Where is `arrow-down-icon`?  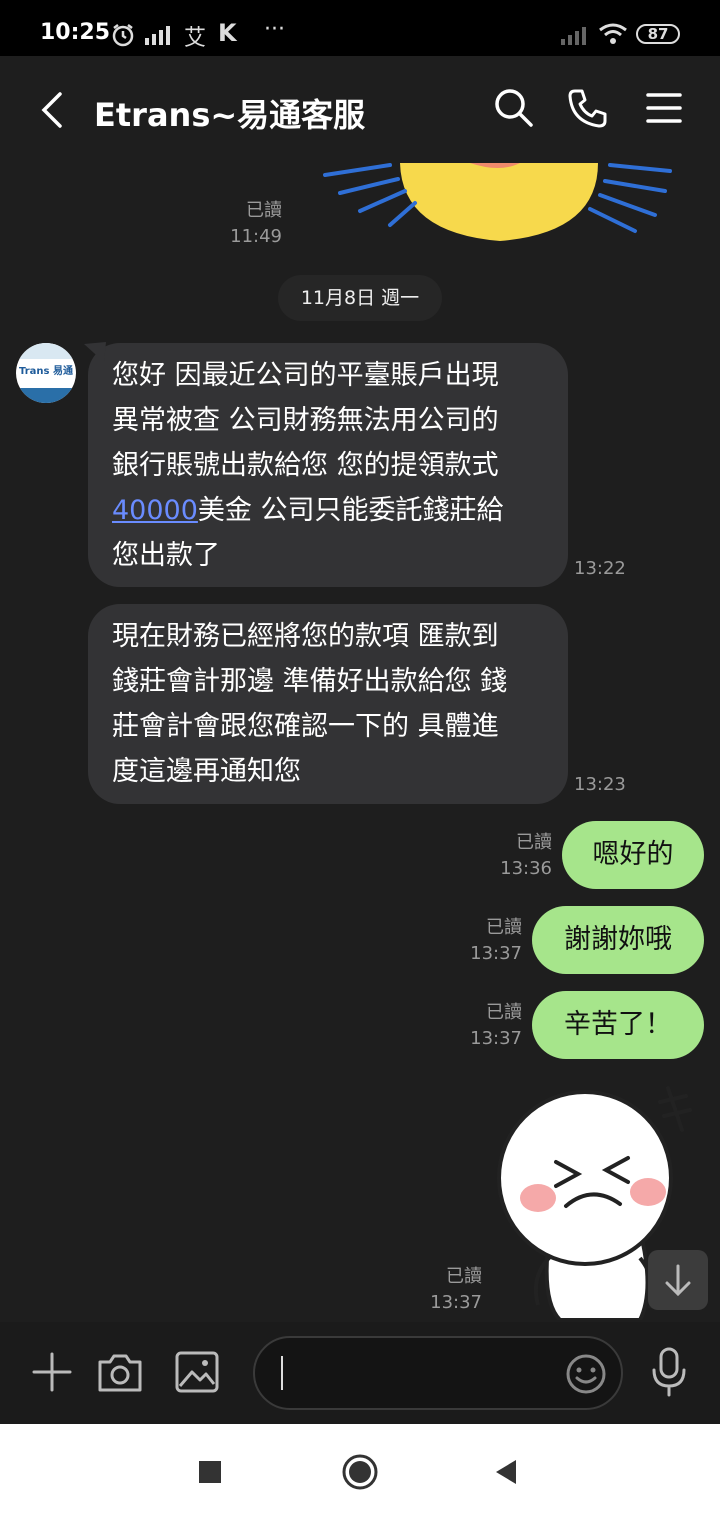 arrow-down-icon is located at coordinates (678, 1280).